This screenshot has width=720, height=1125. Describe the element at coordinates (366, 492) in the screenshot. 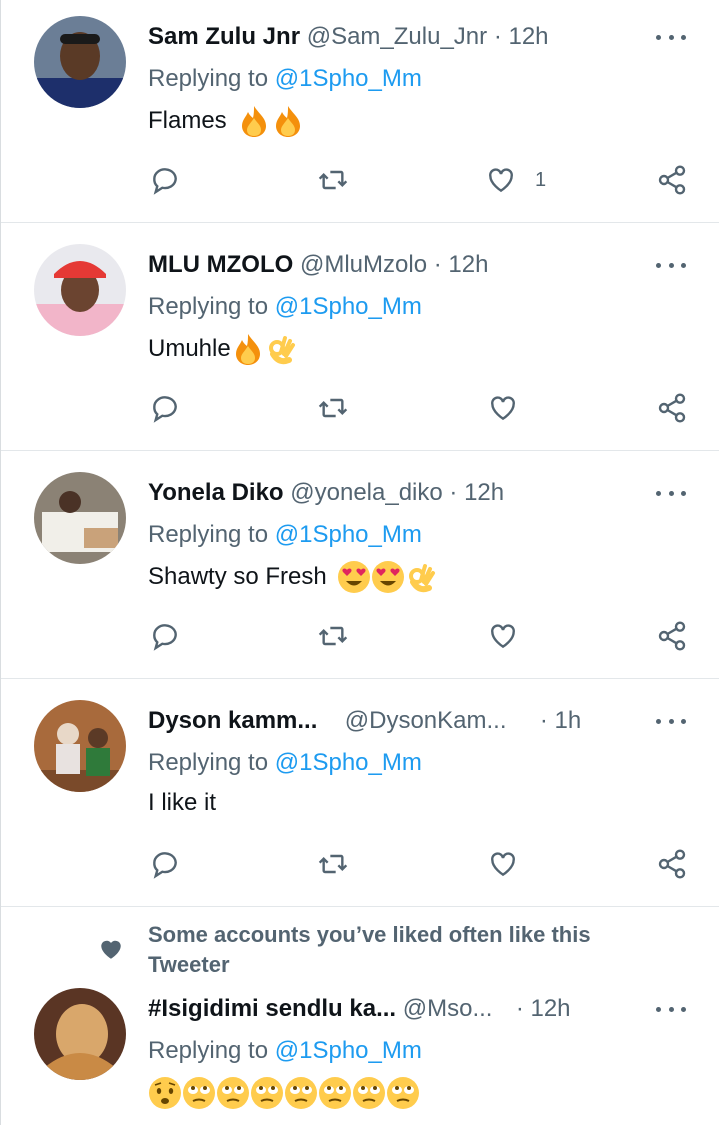

I see `user-handle: @yonela_diko` at that location.